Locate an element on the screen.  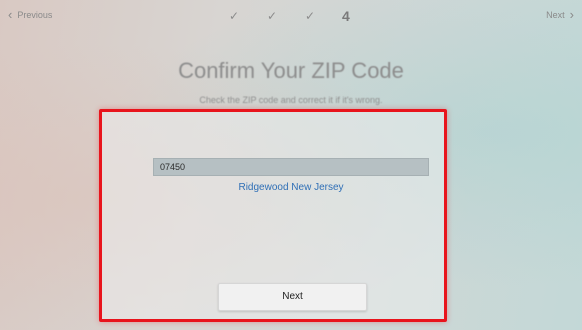
step-indicator: ✓ ✓ ✓ 4 is located at coordinates (289, 16).